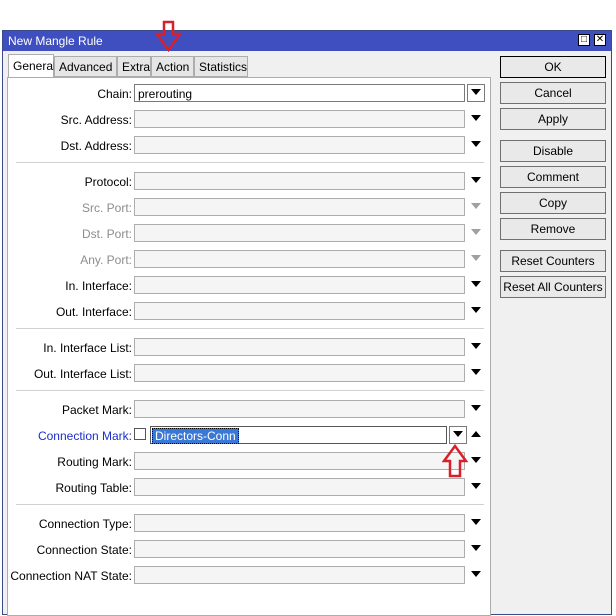 The width and height of the screenshot is (616, 616). What do you see at coordinates (299, 461) in the screenshot?
I see `routing-mark-field` at bounding box center [299, 461].